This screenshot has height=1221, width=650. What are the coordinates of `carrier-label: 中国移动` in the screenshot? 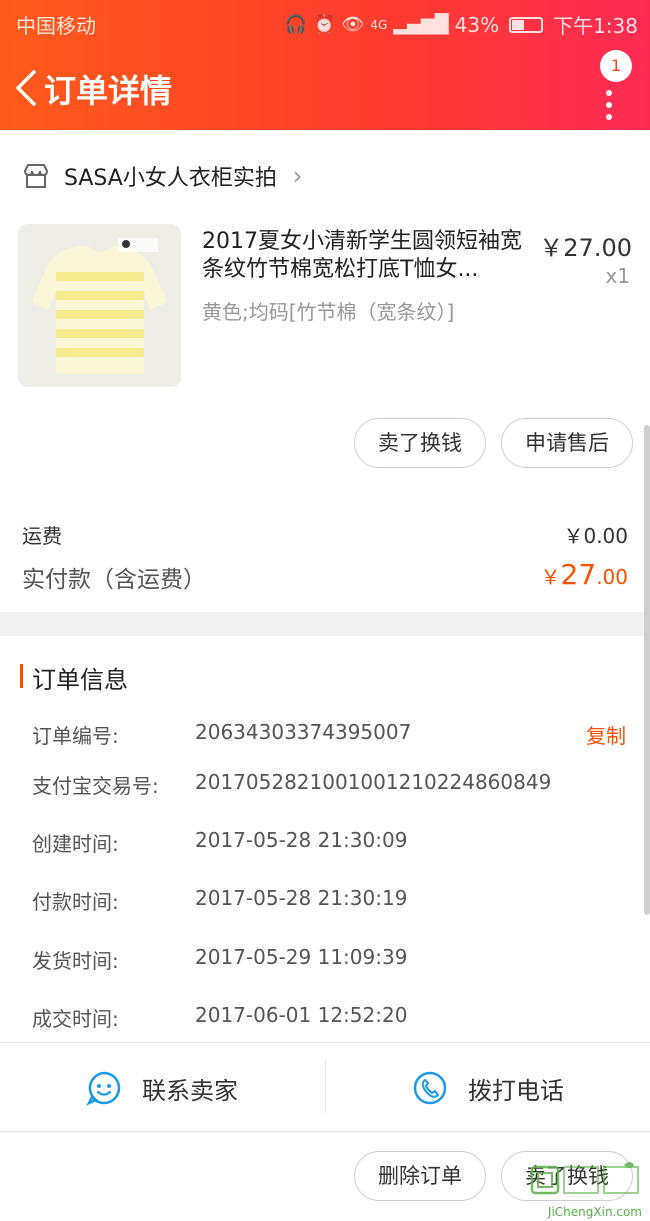 It's located at (56, 26).